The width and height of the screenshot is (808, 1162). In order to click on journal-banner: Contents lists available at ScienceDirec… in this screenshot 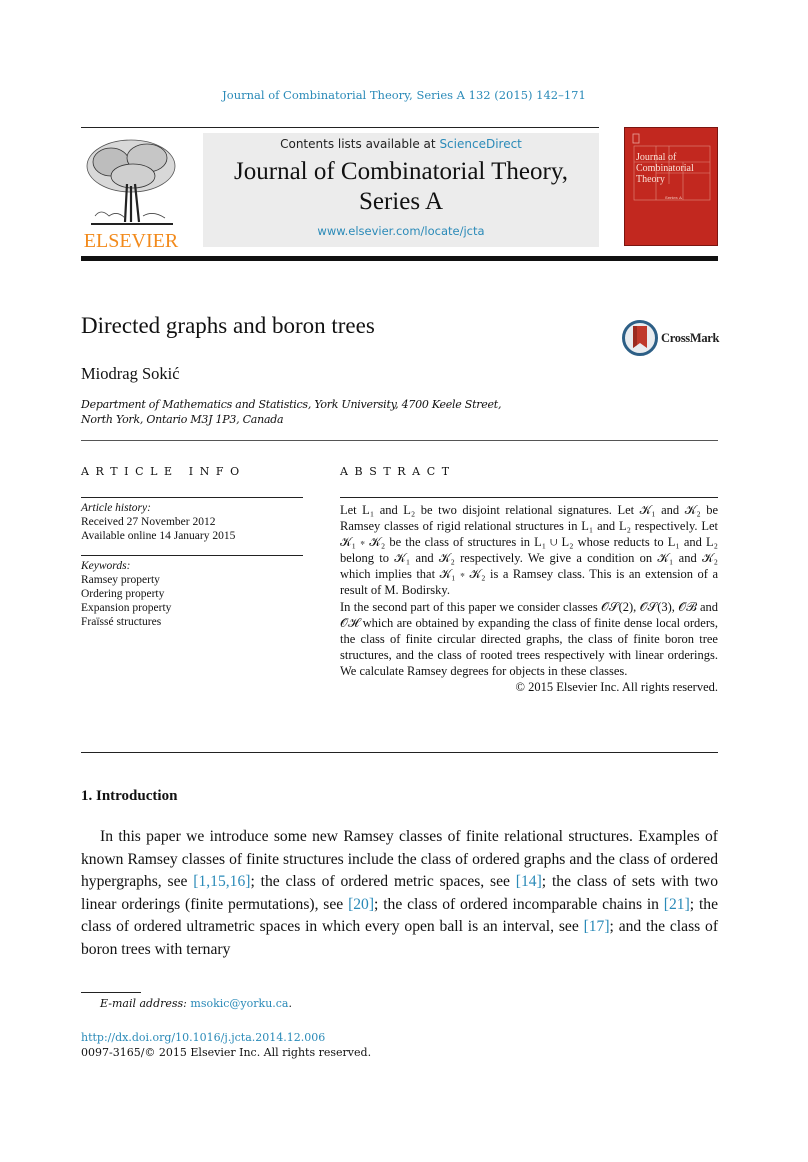, I will do `click(401, 190)`.